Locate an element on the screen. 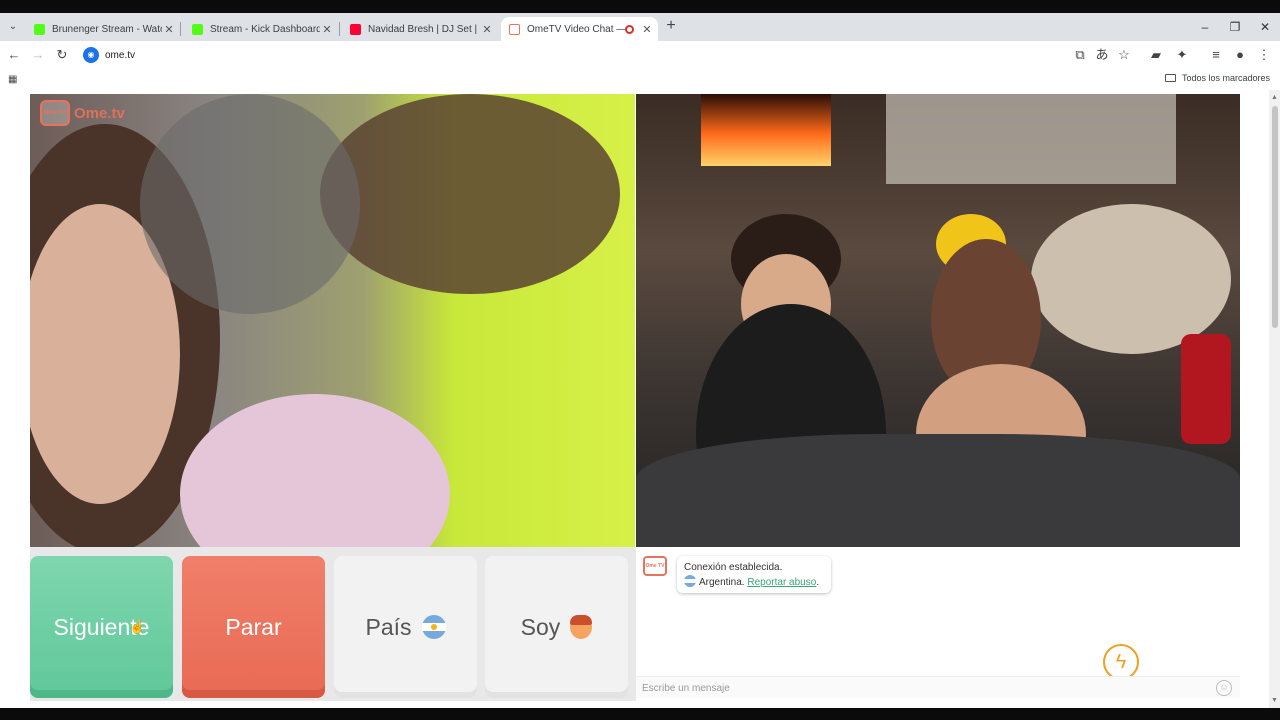  tab-title: OmeTV Video Chat — Ome is located at coordinates (576, 29).